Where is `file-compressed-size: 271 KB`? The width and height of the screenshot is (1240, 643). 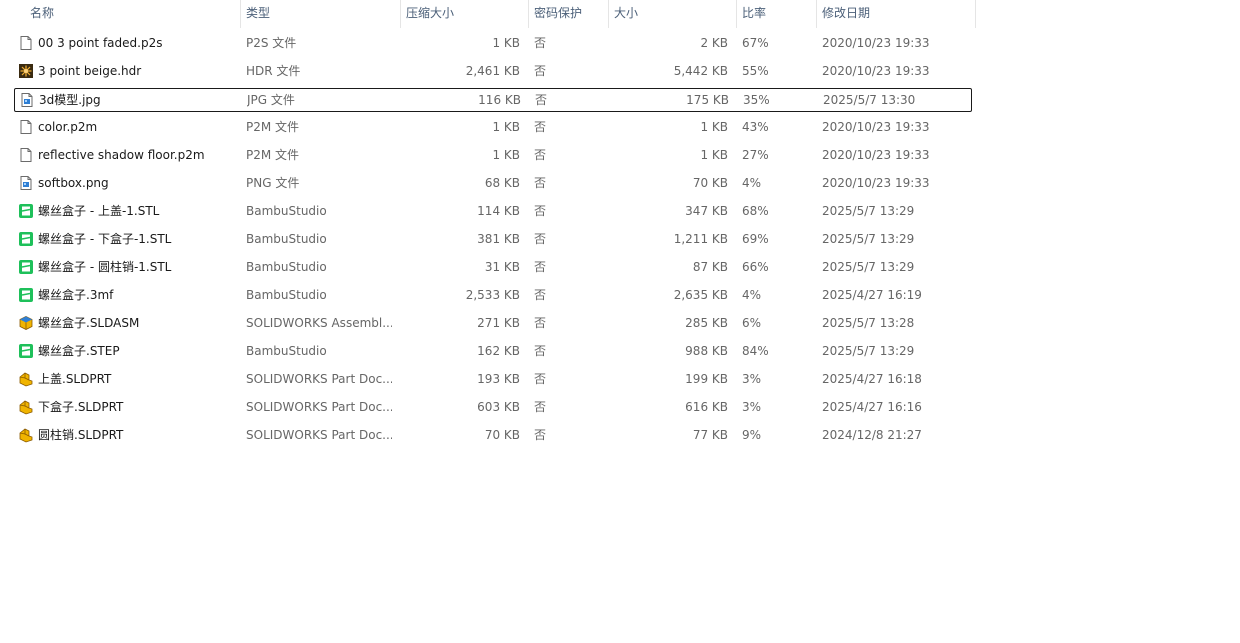
file-compressed-size: 271 KB is located at coordinates (498, 323).